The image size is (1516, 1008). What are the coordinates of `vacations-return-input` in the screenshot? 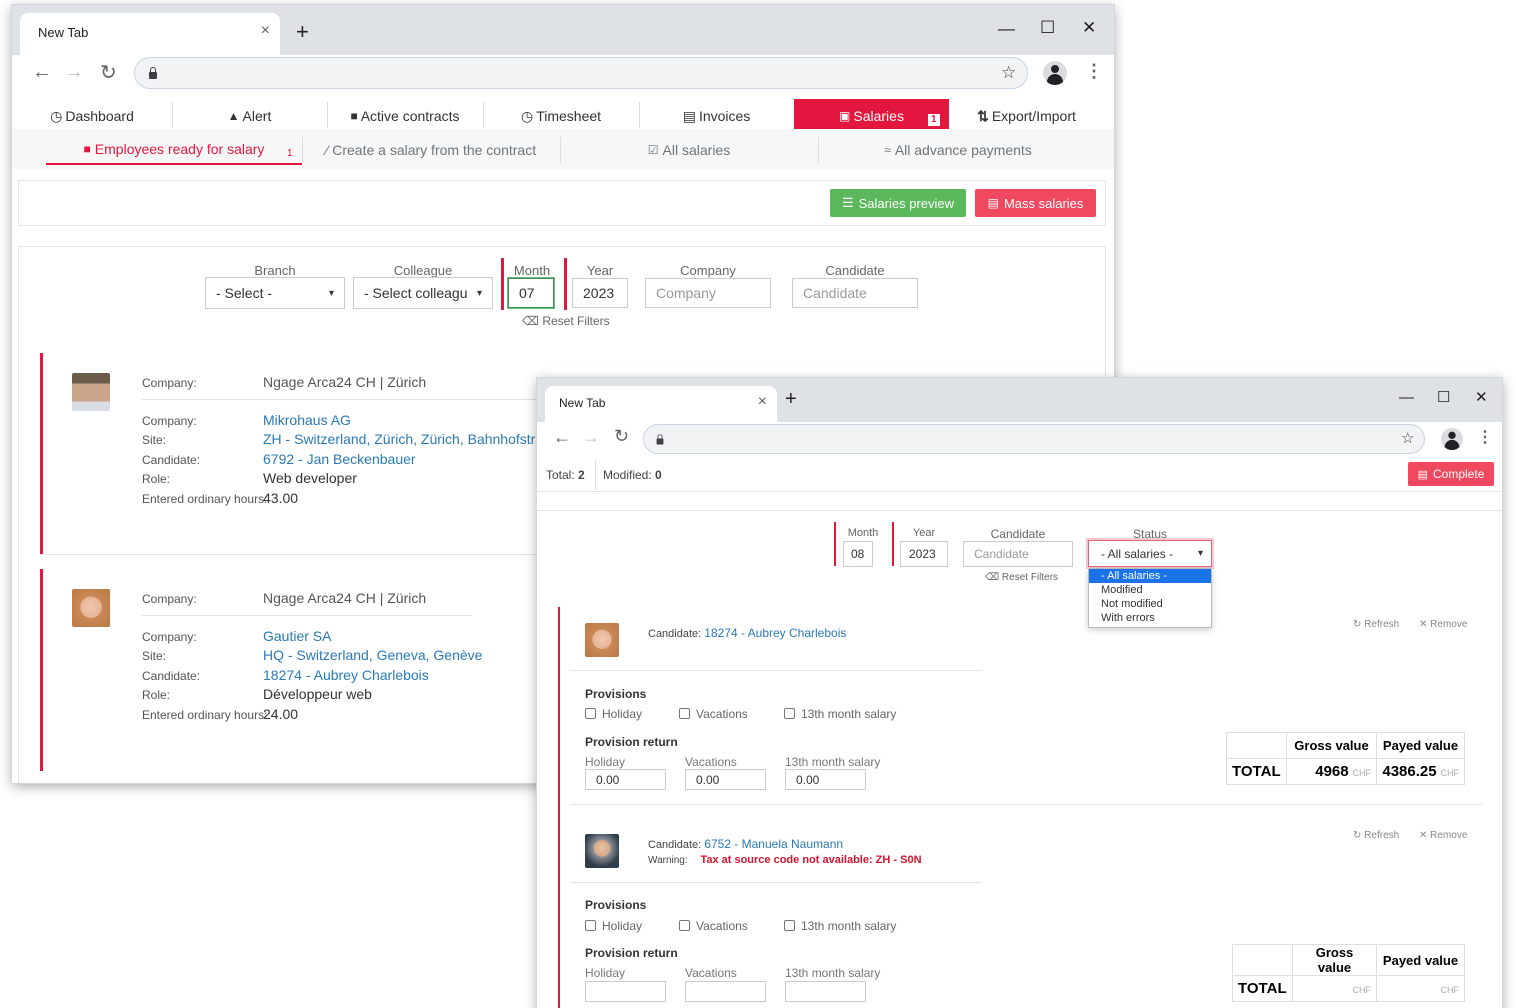 It's located at (725, 991).